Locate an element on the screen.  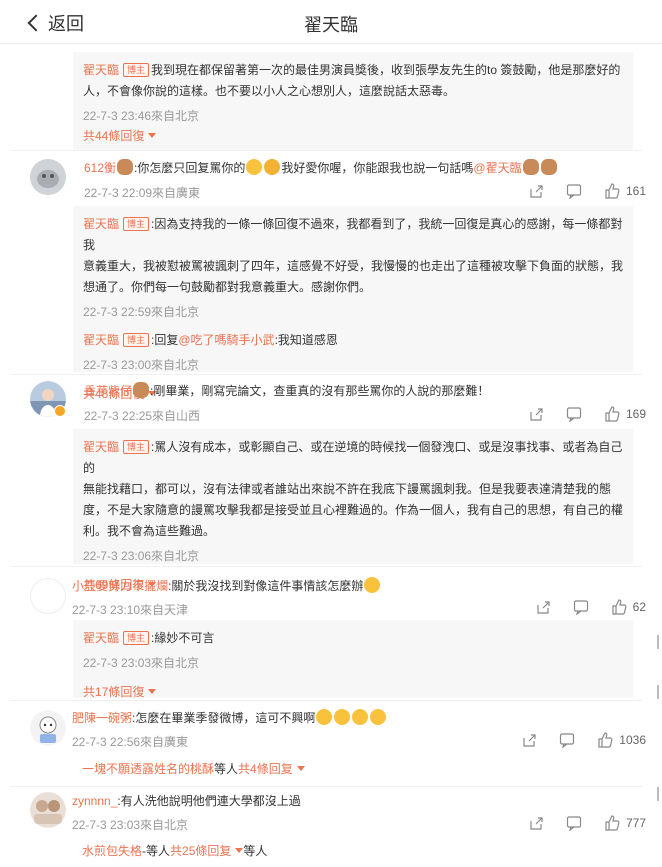
comment-text: :你怎麼只回复罵你的 is located at coordinates (190, 168).